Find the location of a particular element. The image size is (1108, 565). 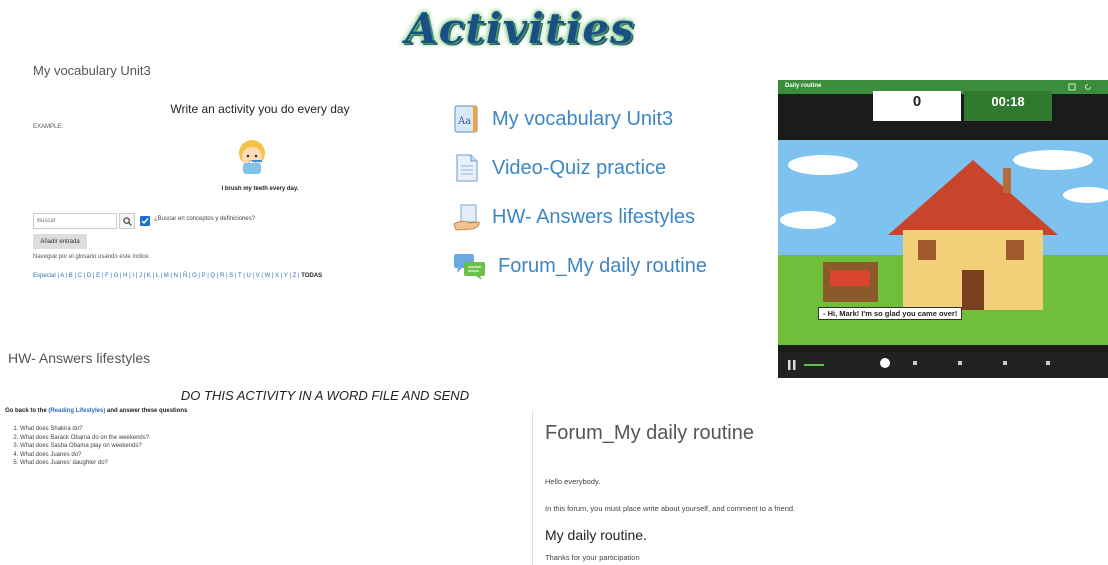

pause-icon is located at coordinates (792, 365).